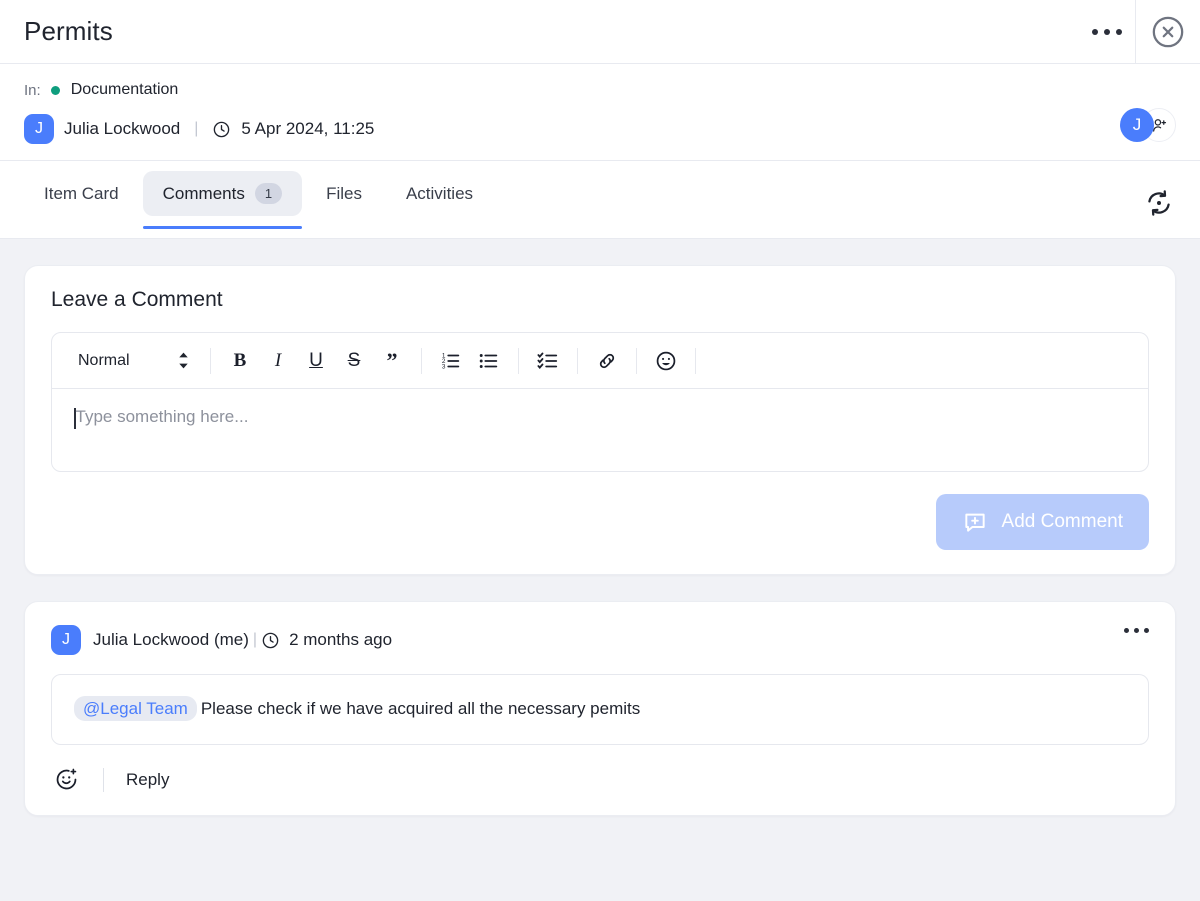 The width and height of the screenshot is (1200, 901). Describe the element at coordinates (171, 639) in the screenshot. I see `comment-author: Julia Lockwood (me)` at that location.